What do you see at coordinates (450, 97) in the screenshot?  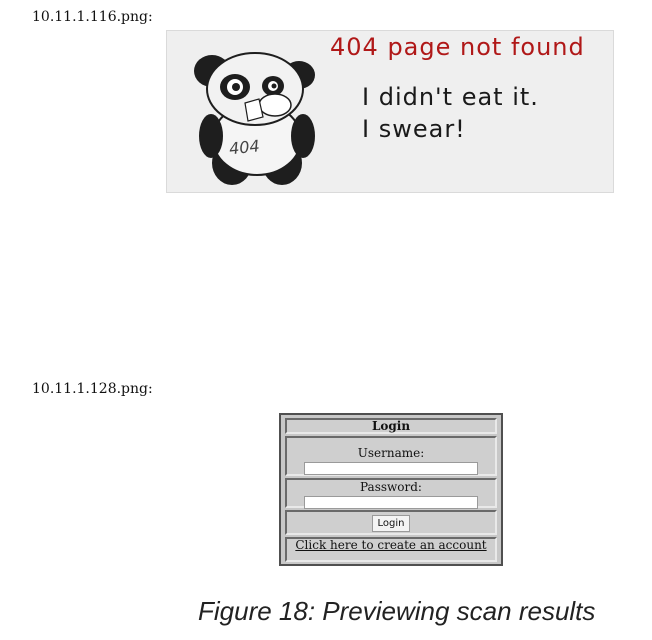 I see `error-message-line-1: I didn't eat it.` at bounding box center [450, 97].